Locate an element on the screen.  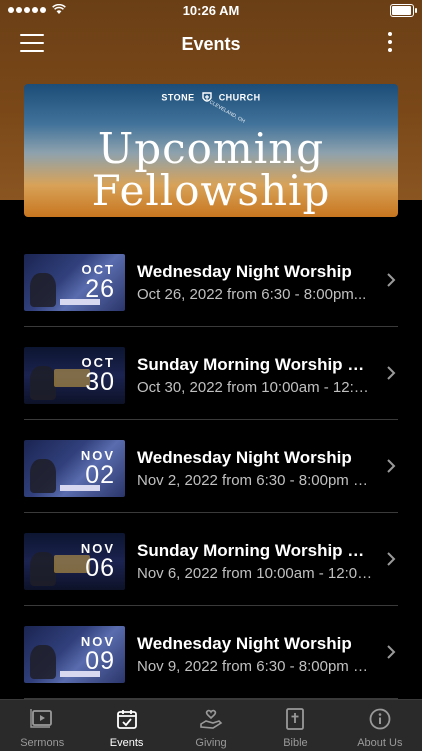
page-title: Events is located at coordinates (211, 44).